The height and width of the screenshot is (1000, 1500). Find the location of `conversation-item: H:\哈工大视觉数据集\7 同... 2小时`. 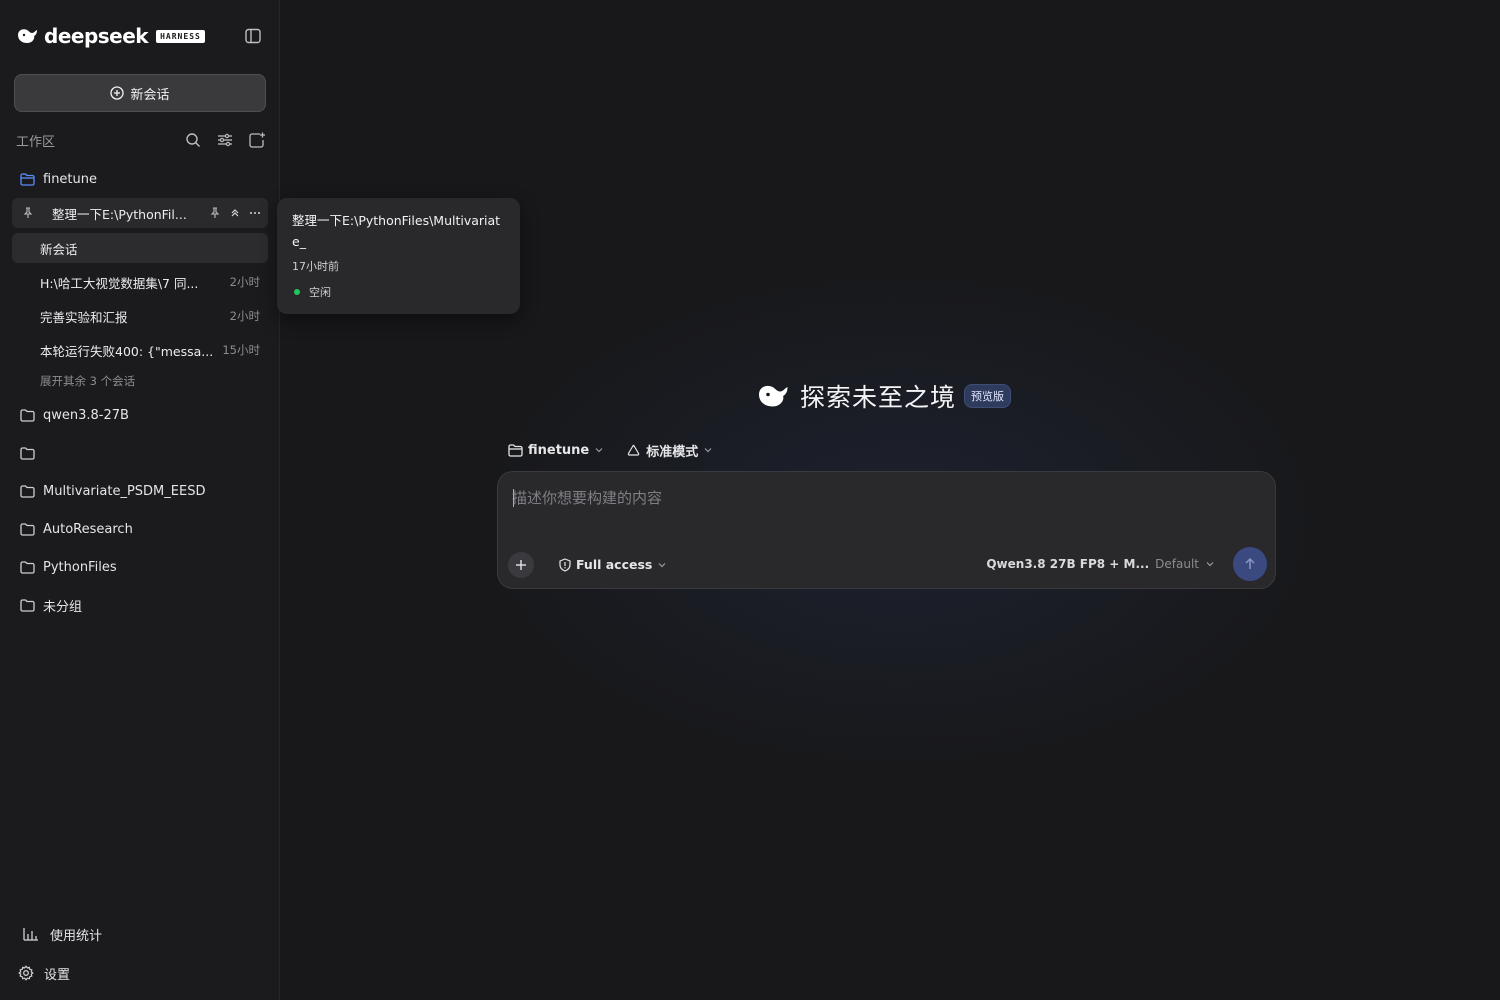

conversation-item: H:\哈工大视觉数据集\7 同... 2小时 is located at coordinates (140, 282).